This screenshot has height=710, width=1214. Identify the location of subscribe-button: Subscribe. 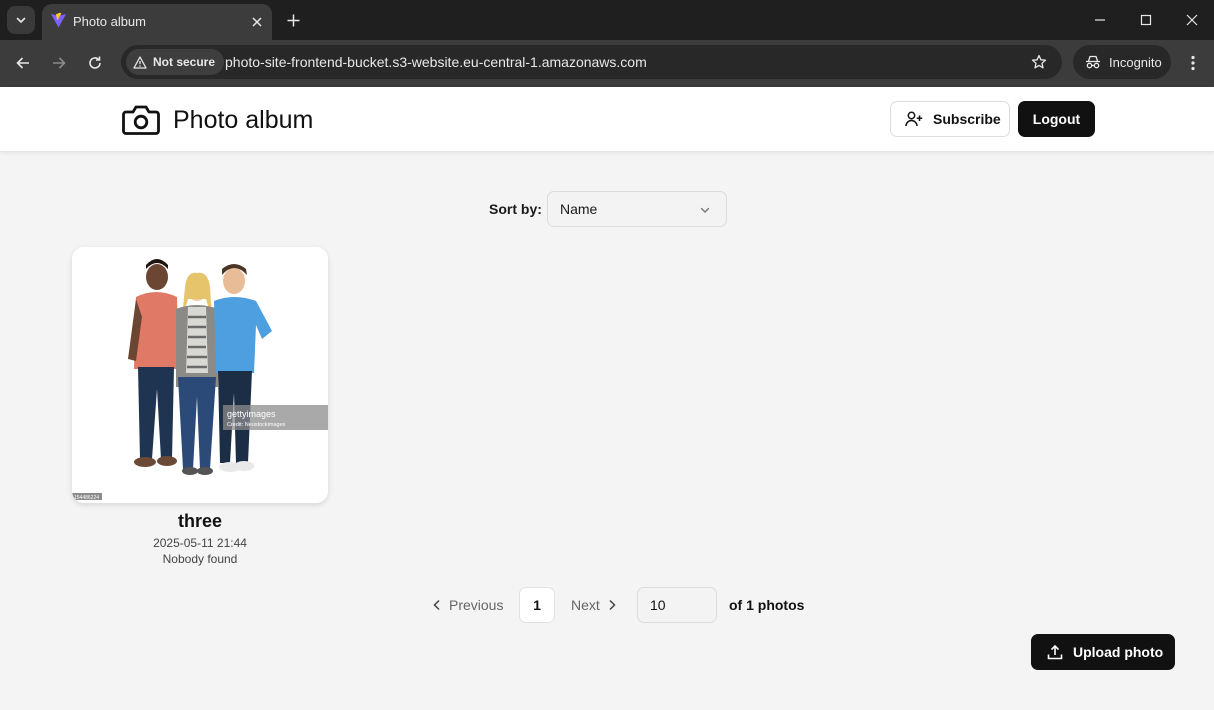
(950, 119).